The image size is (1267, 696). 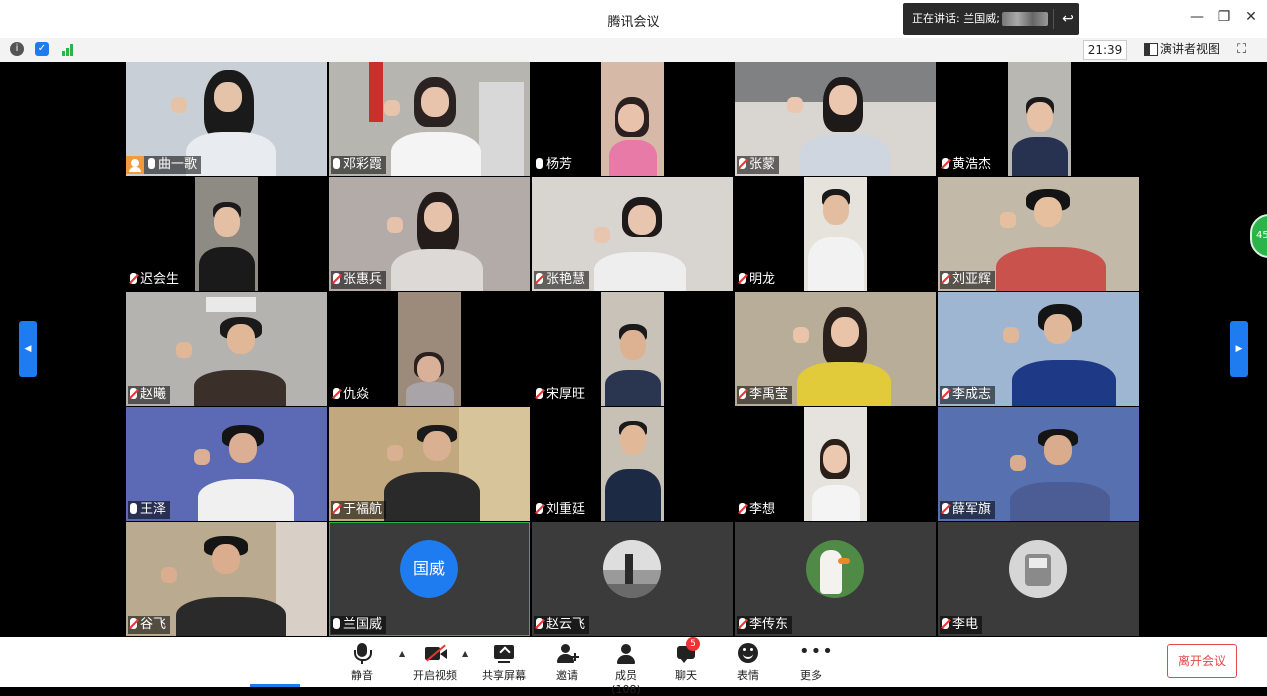 What do you see at coordinates (632, 234) in the screenshot?
I see `video-tile: 张艳慧` at bounding box center [632, 234].